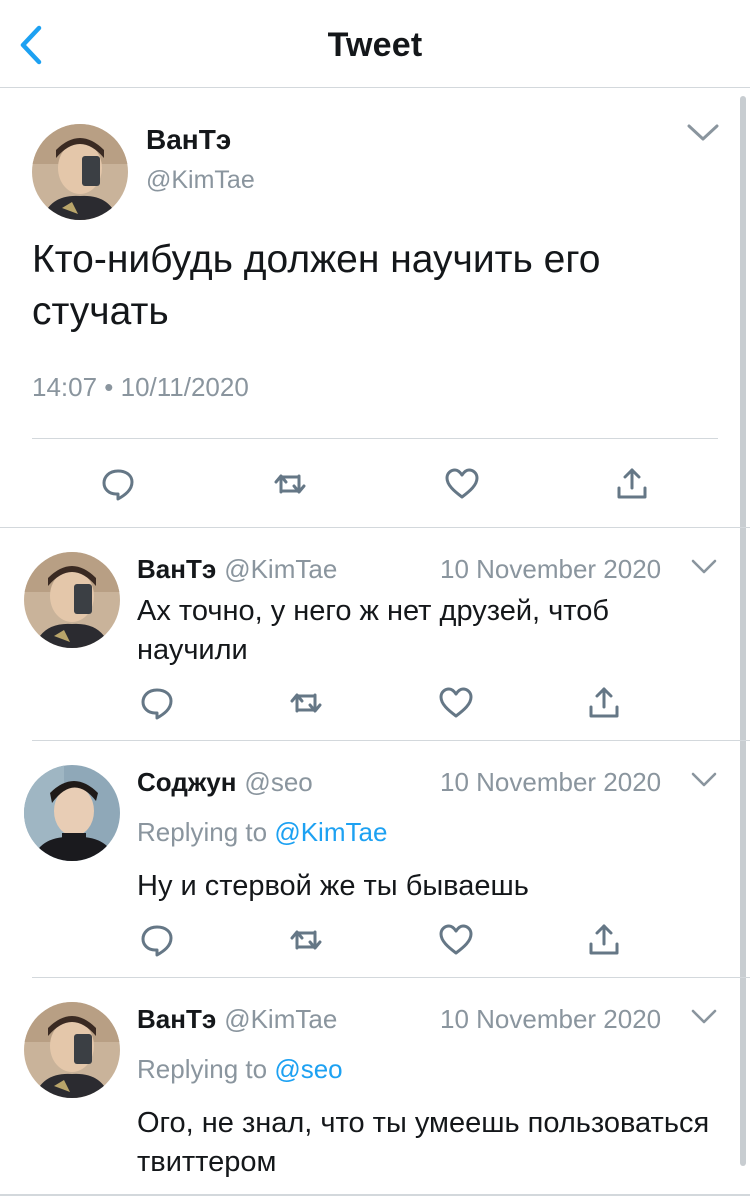 This screenshot has width=750, height=1196. Describe the element at coordinates (333, 886) in the screenshot. I see `reply-text: Ну и стервой же ты бываешь` at that location.